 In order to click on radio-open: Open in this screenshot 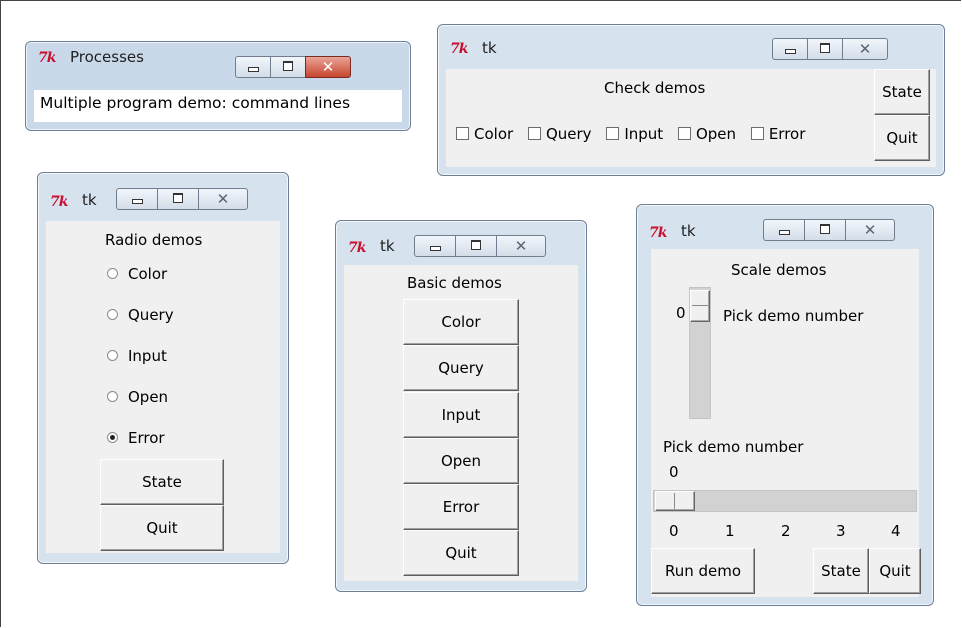, I will do `click(137, 397)`.